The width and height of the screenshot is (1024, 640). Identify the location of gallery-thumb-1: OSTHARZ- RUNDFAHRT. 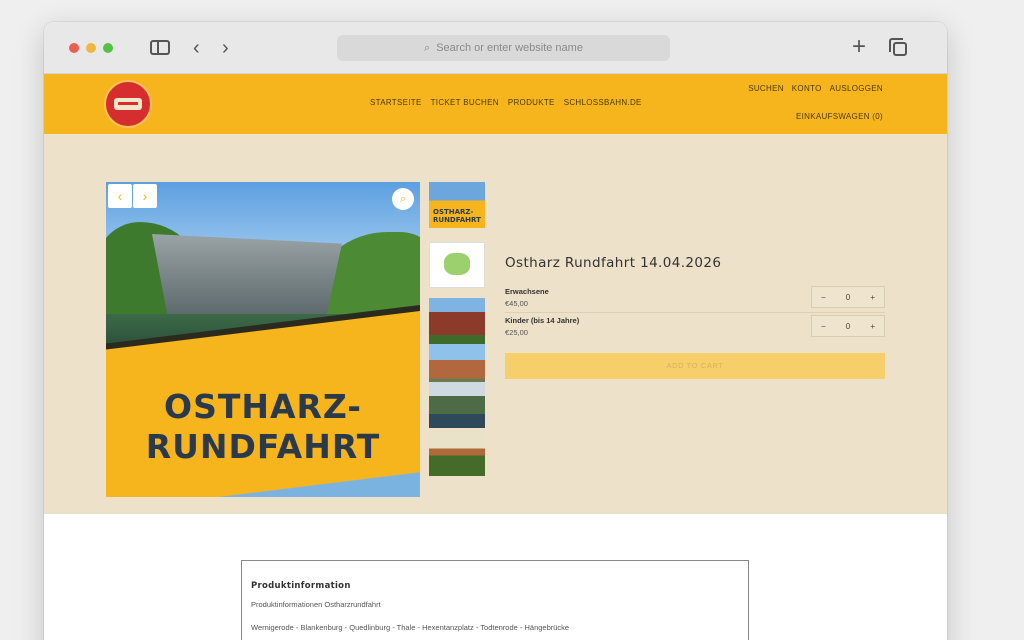
(457, 205).